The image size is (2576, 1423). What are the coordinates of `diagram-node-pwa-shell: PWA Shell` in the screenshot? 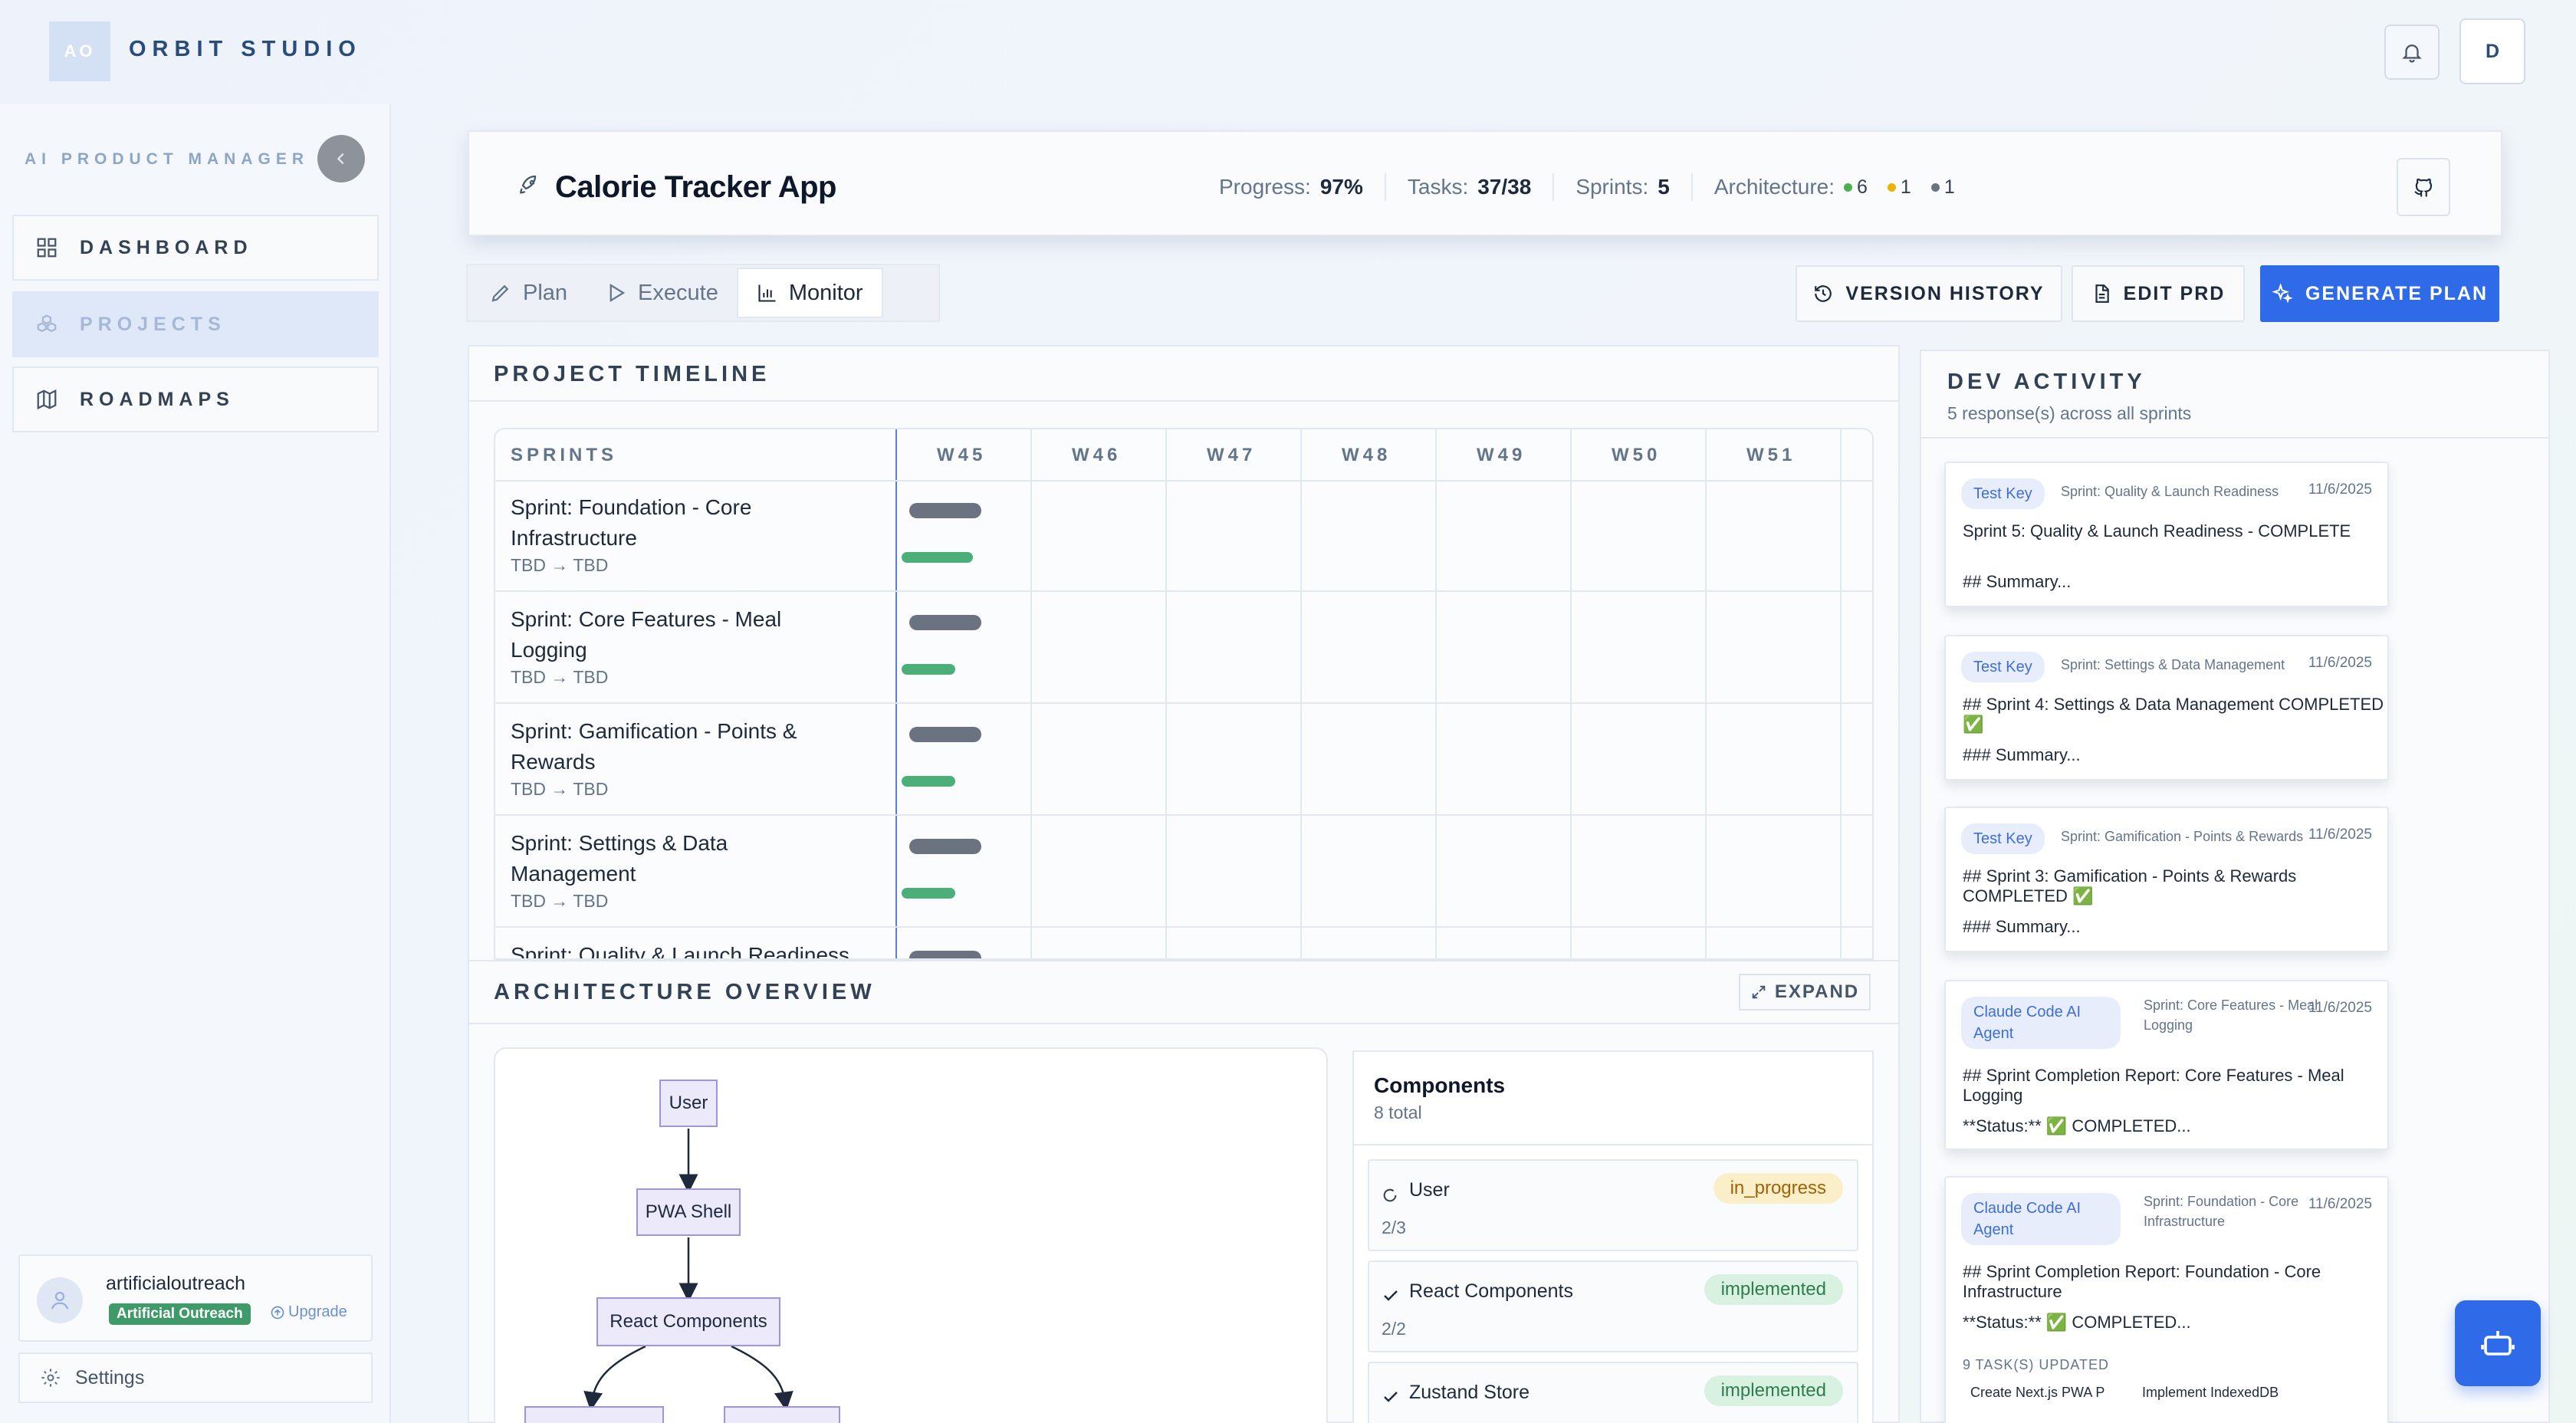 It's located at (689, 1212).